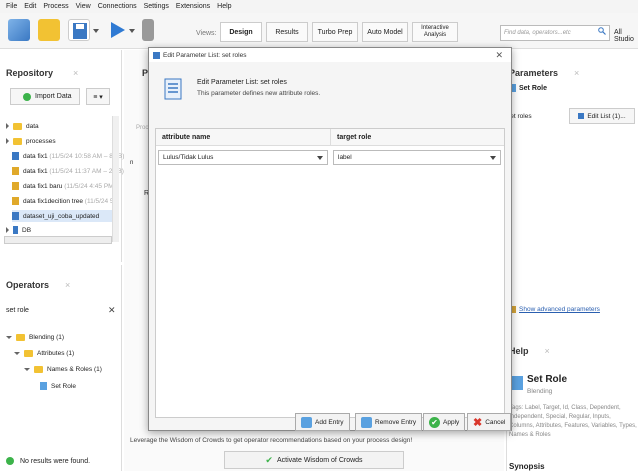 This screenshot has height=471, width=638. Describe the element at coordinates (306, 422) in the screenshot. I see `add-entry-icon` at that location.